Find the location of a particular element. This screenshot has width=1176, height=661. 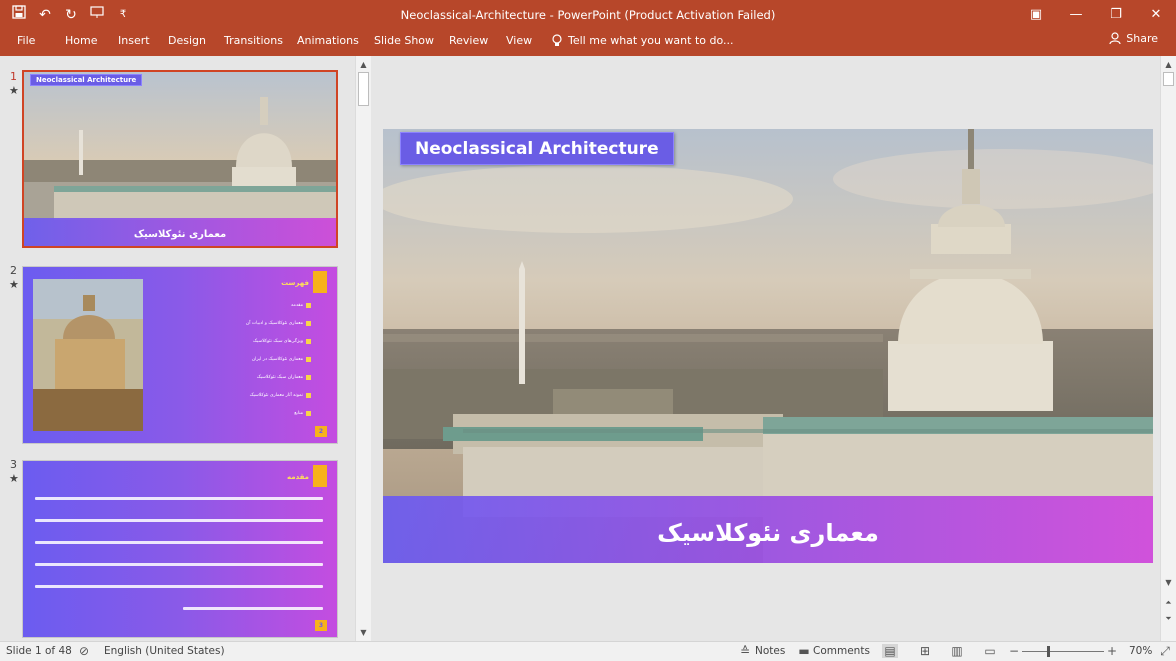

tab-view: View is located at coordinates (519, 40).